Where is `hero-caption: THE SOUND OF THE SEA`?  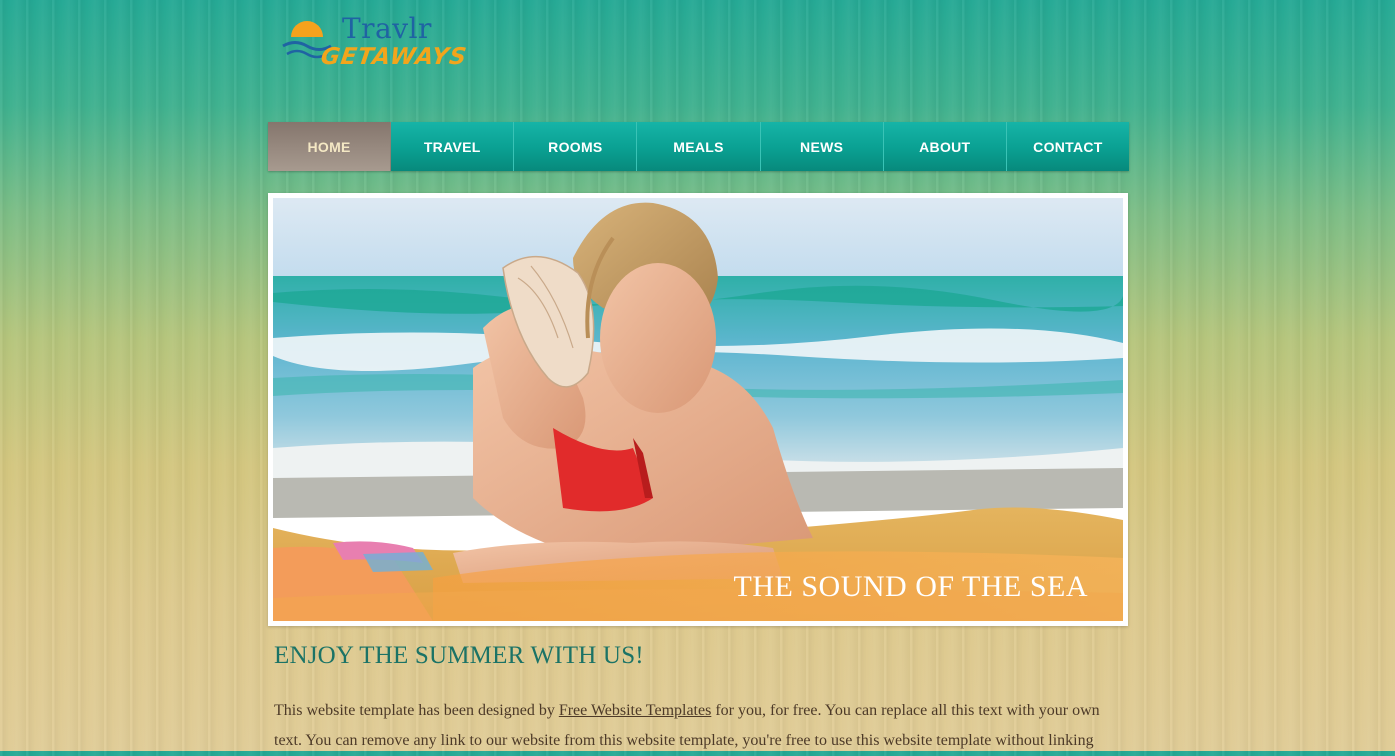
hero-caption: THE SOUND OF THE SEA is located at coordinates (911, 586).